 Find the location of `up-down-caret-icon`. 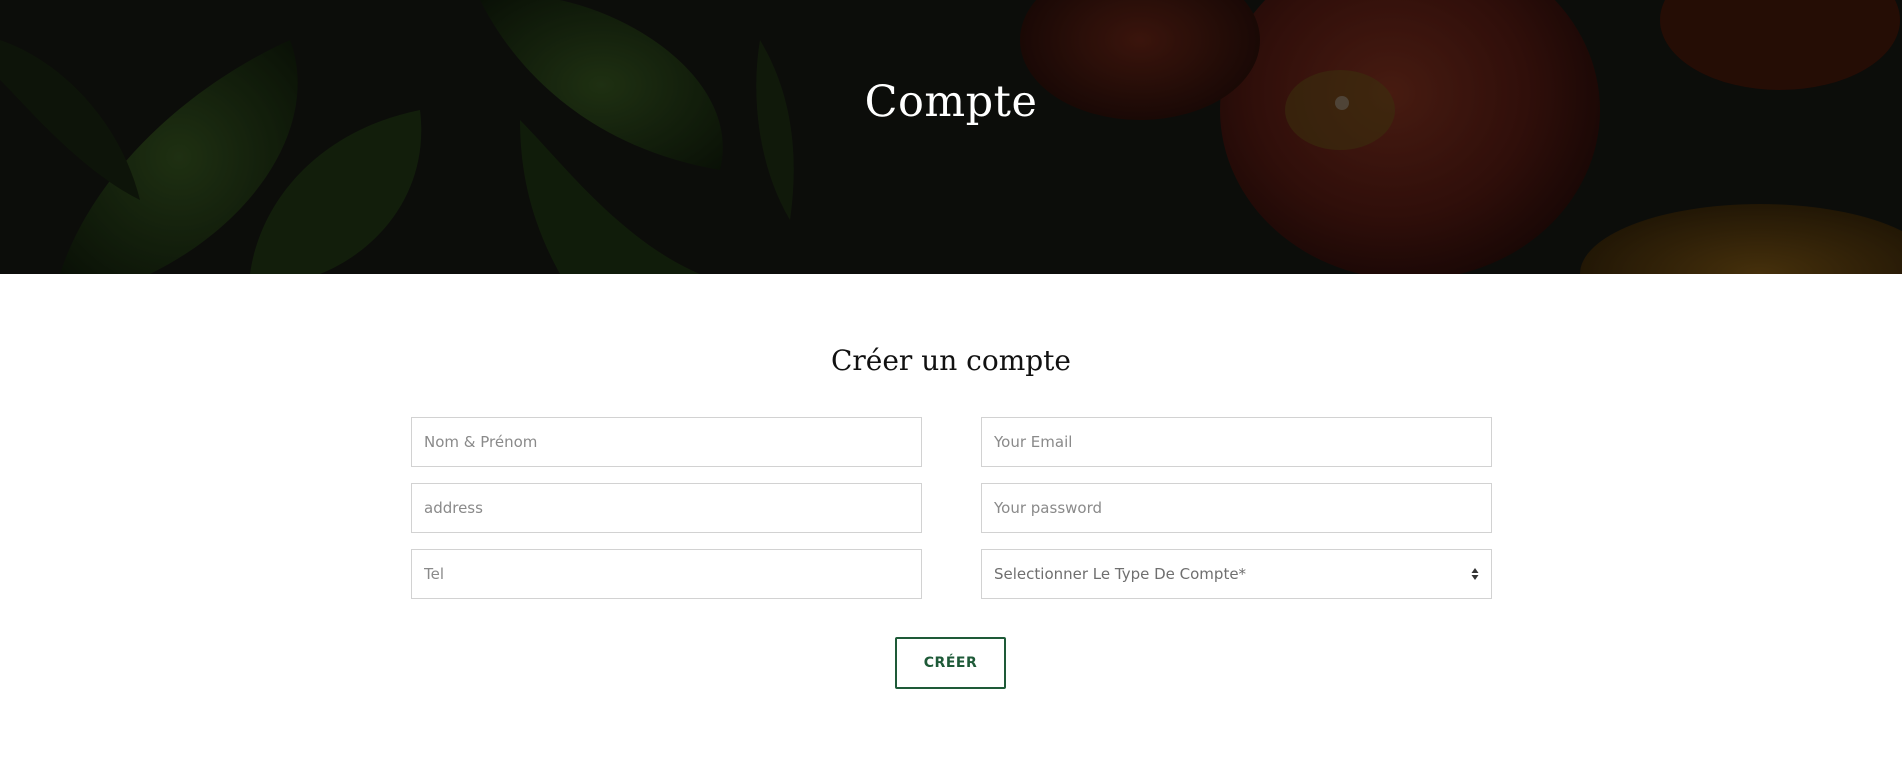

up-down-caret-icon is located at coordinates (1475, 574).